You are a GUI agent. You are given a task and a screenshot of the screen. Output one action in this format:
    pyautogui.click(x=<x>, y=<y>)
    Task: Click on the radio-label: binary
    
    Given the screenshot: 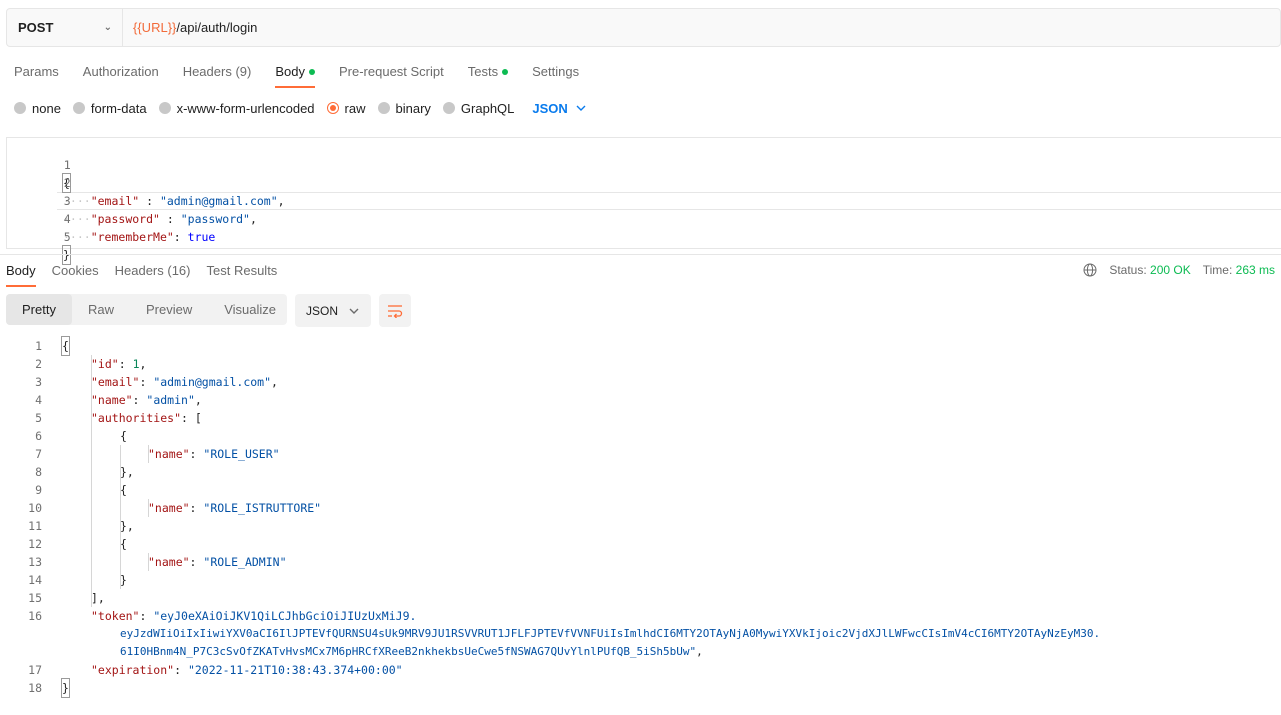 What is the action you would take?
    pyautogui.click(x=413, y=108)
    